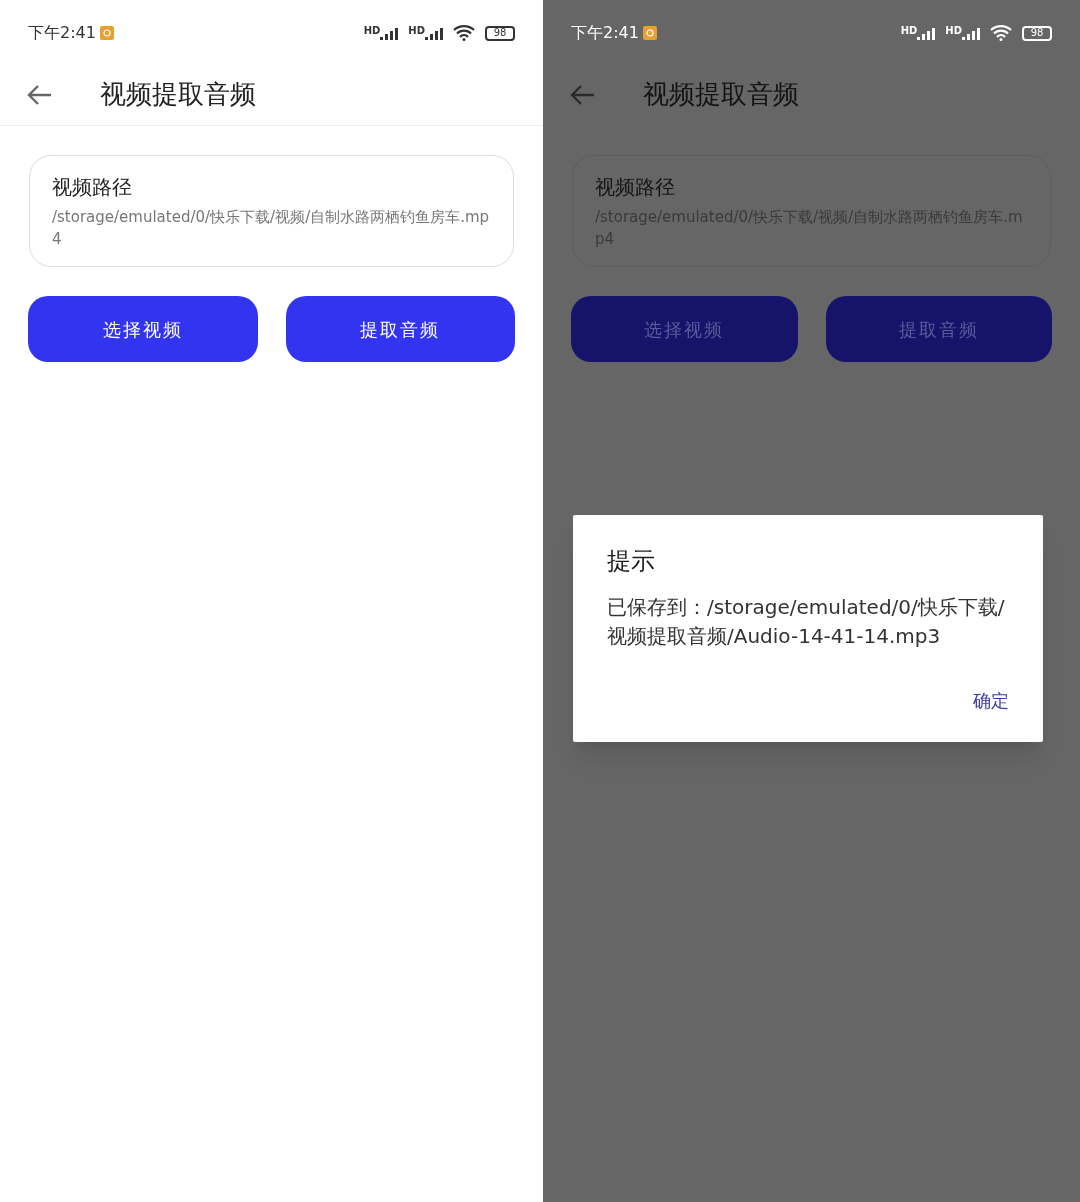  I want to click on dialog-title: 提示, so click(631, 561).